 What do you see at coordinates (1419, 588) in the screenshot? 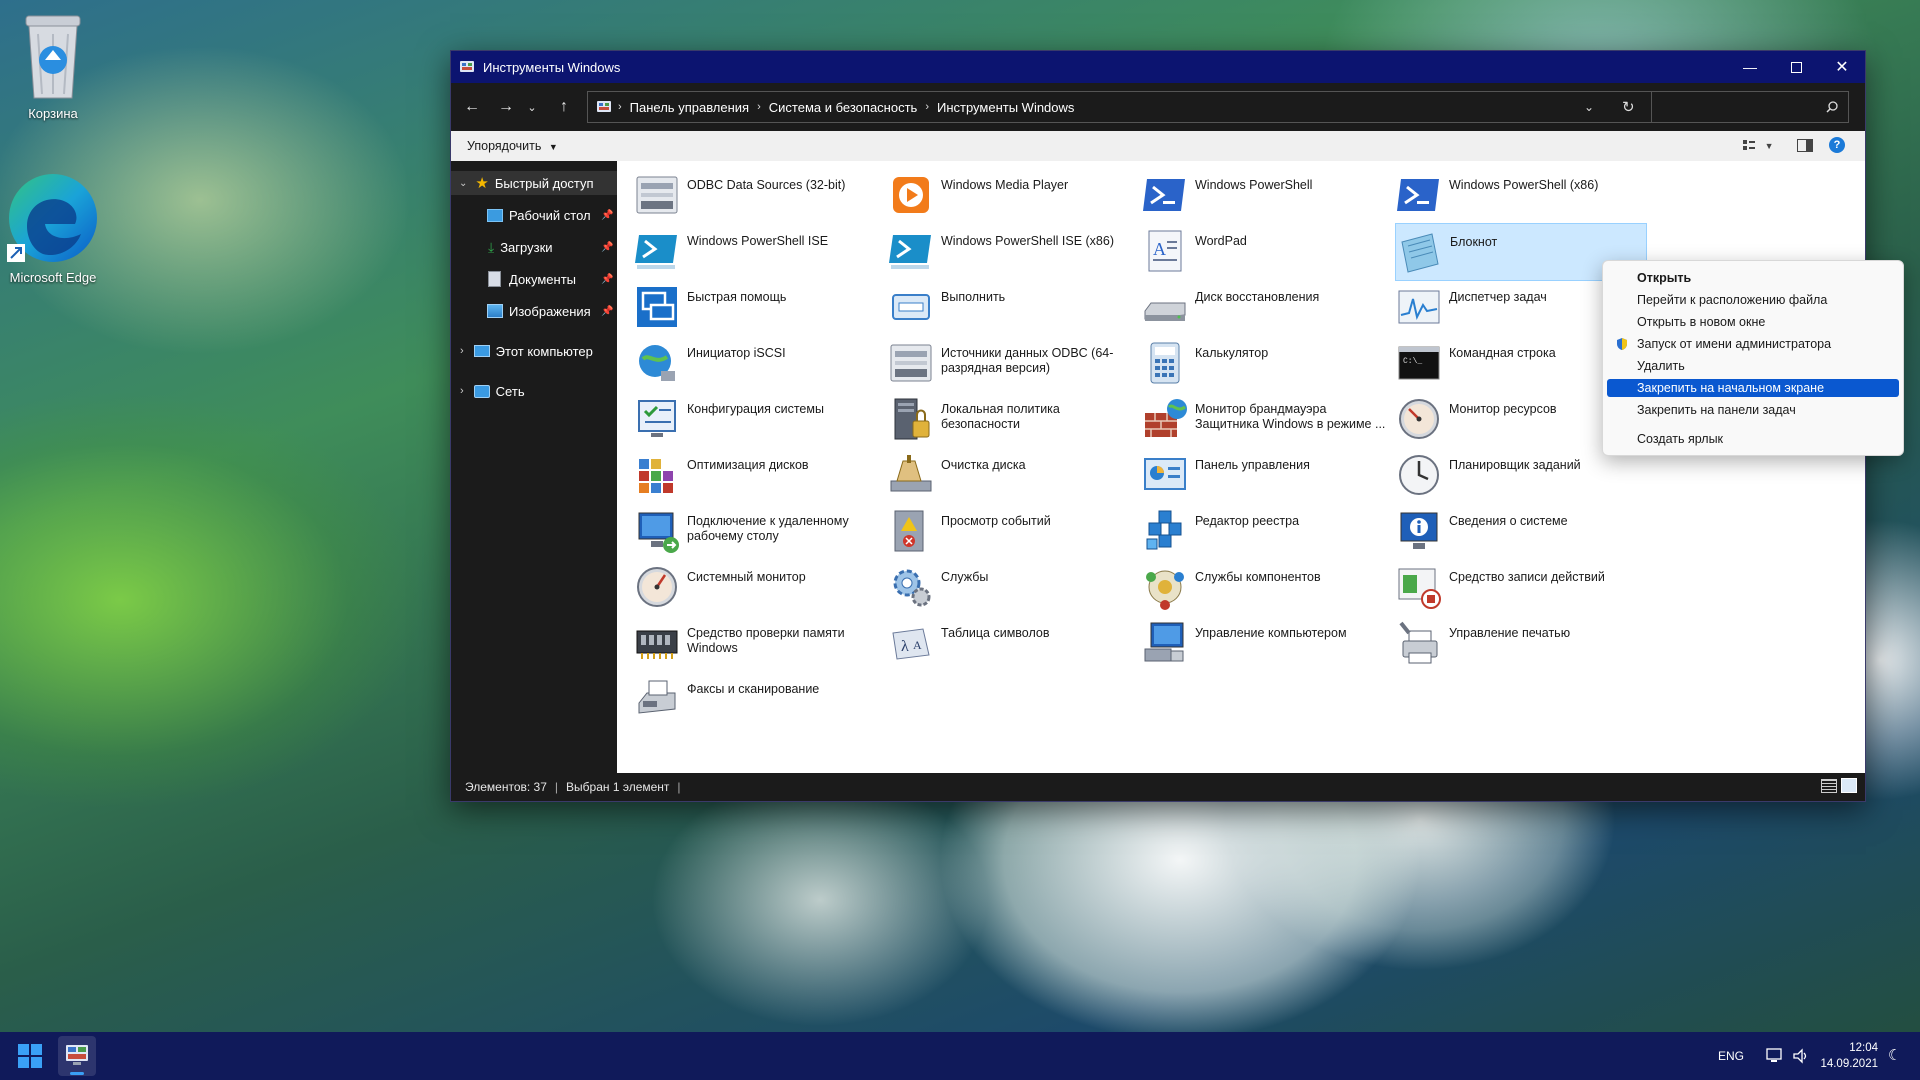
I see `steps-recorder-icon` at bounding box center [1419, 588].